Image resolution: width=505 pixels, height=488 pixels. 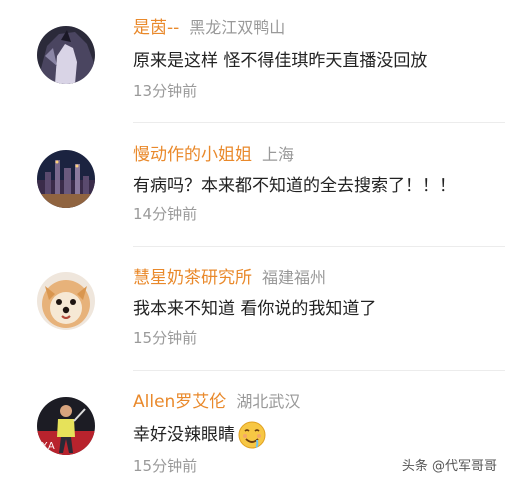 I want to click on watermark: 头条 @代军哥哥, so click(x=449, y=466).